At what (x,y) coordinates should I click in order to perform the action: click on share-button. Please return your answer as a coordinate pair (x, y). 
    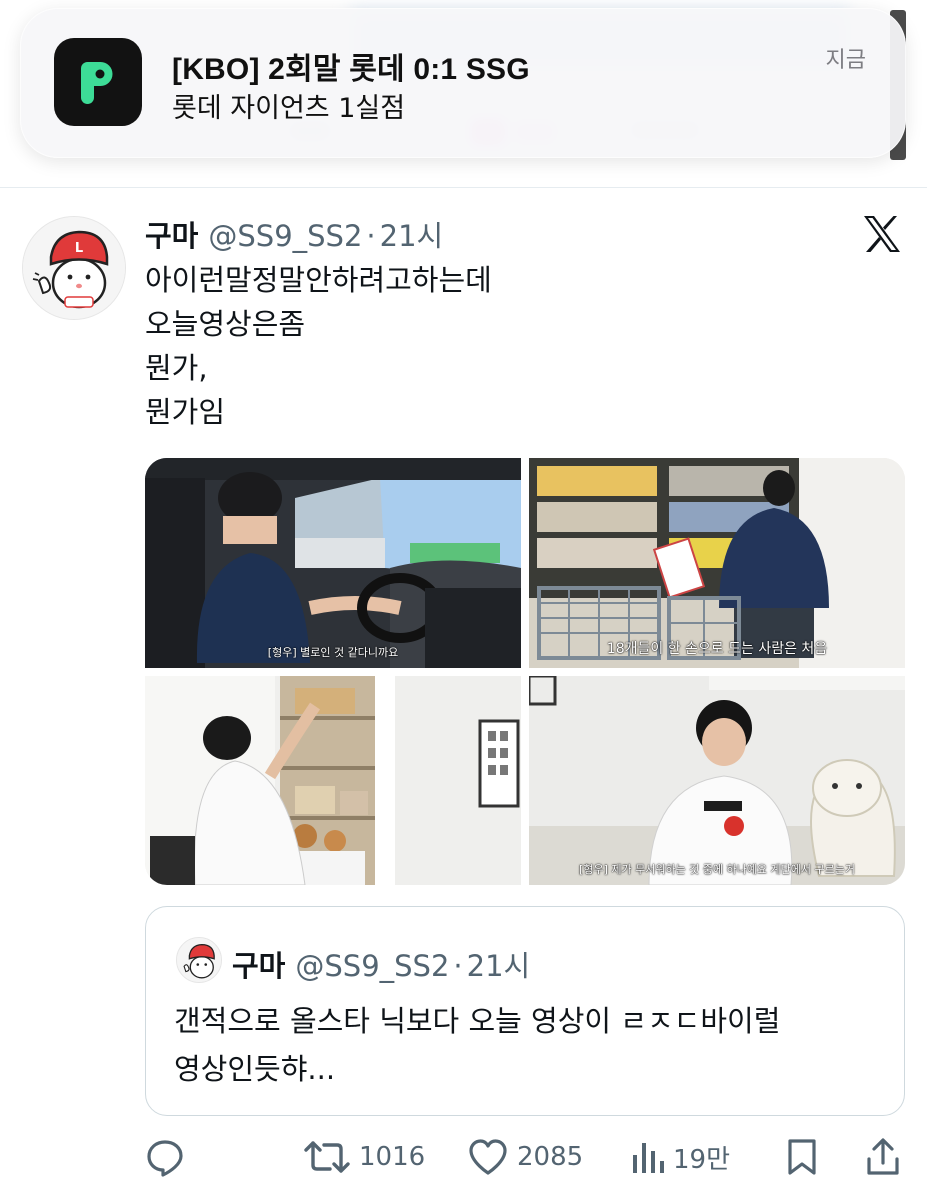
    Looking at the image, I should click on (883, 1157).